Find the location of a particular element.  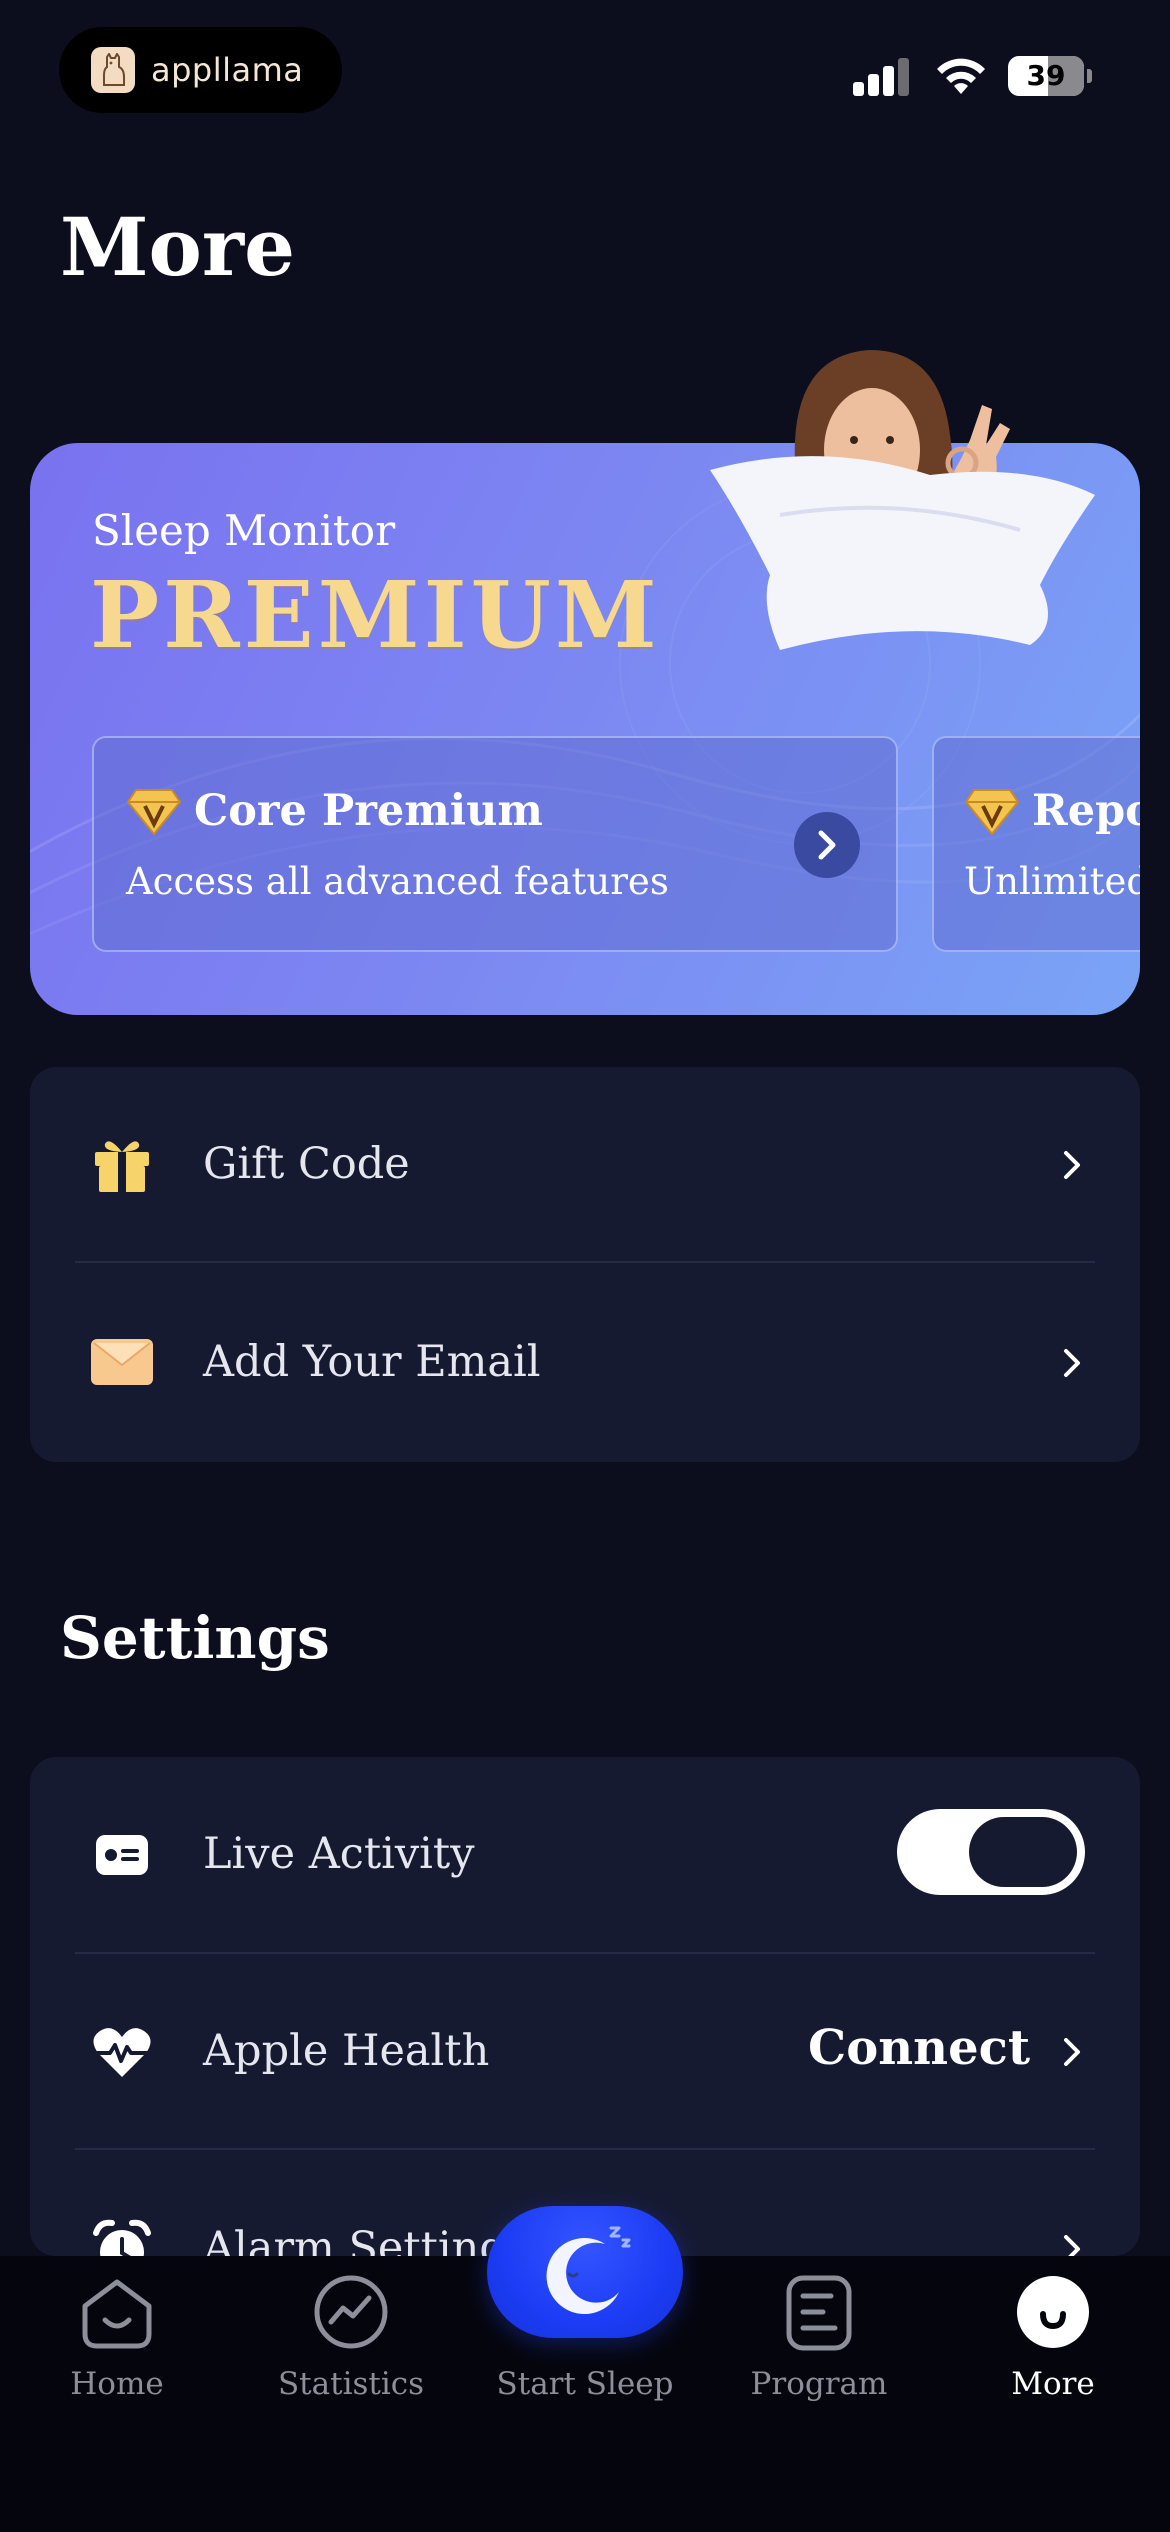

gift-icon is located at coordinates (122, 1165).